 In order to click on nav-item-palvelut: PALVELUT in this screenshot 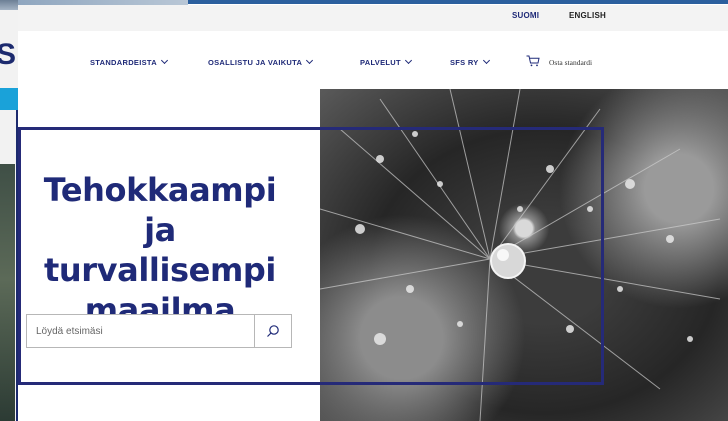, I will do `click(386, 61)`.